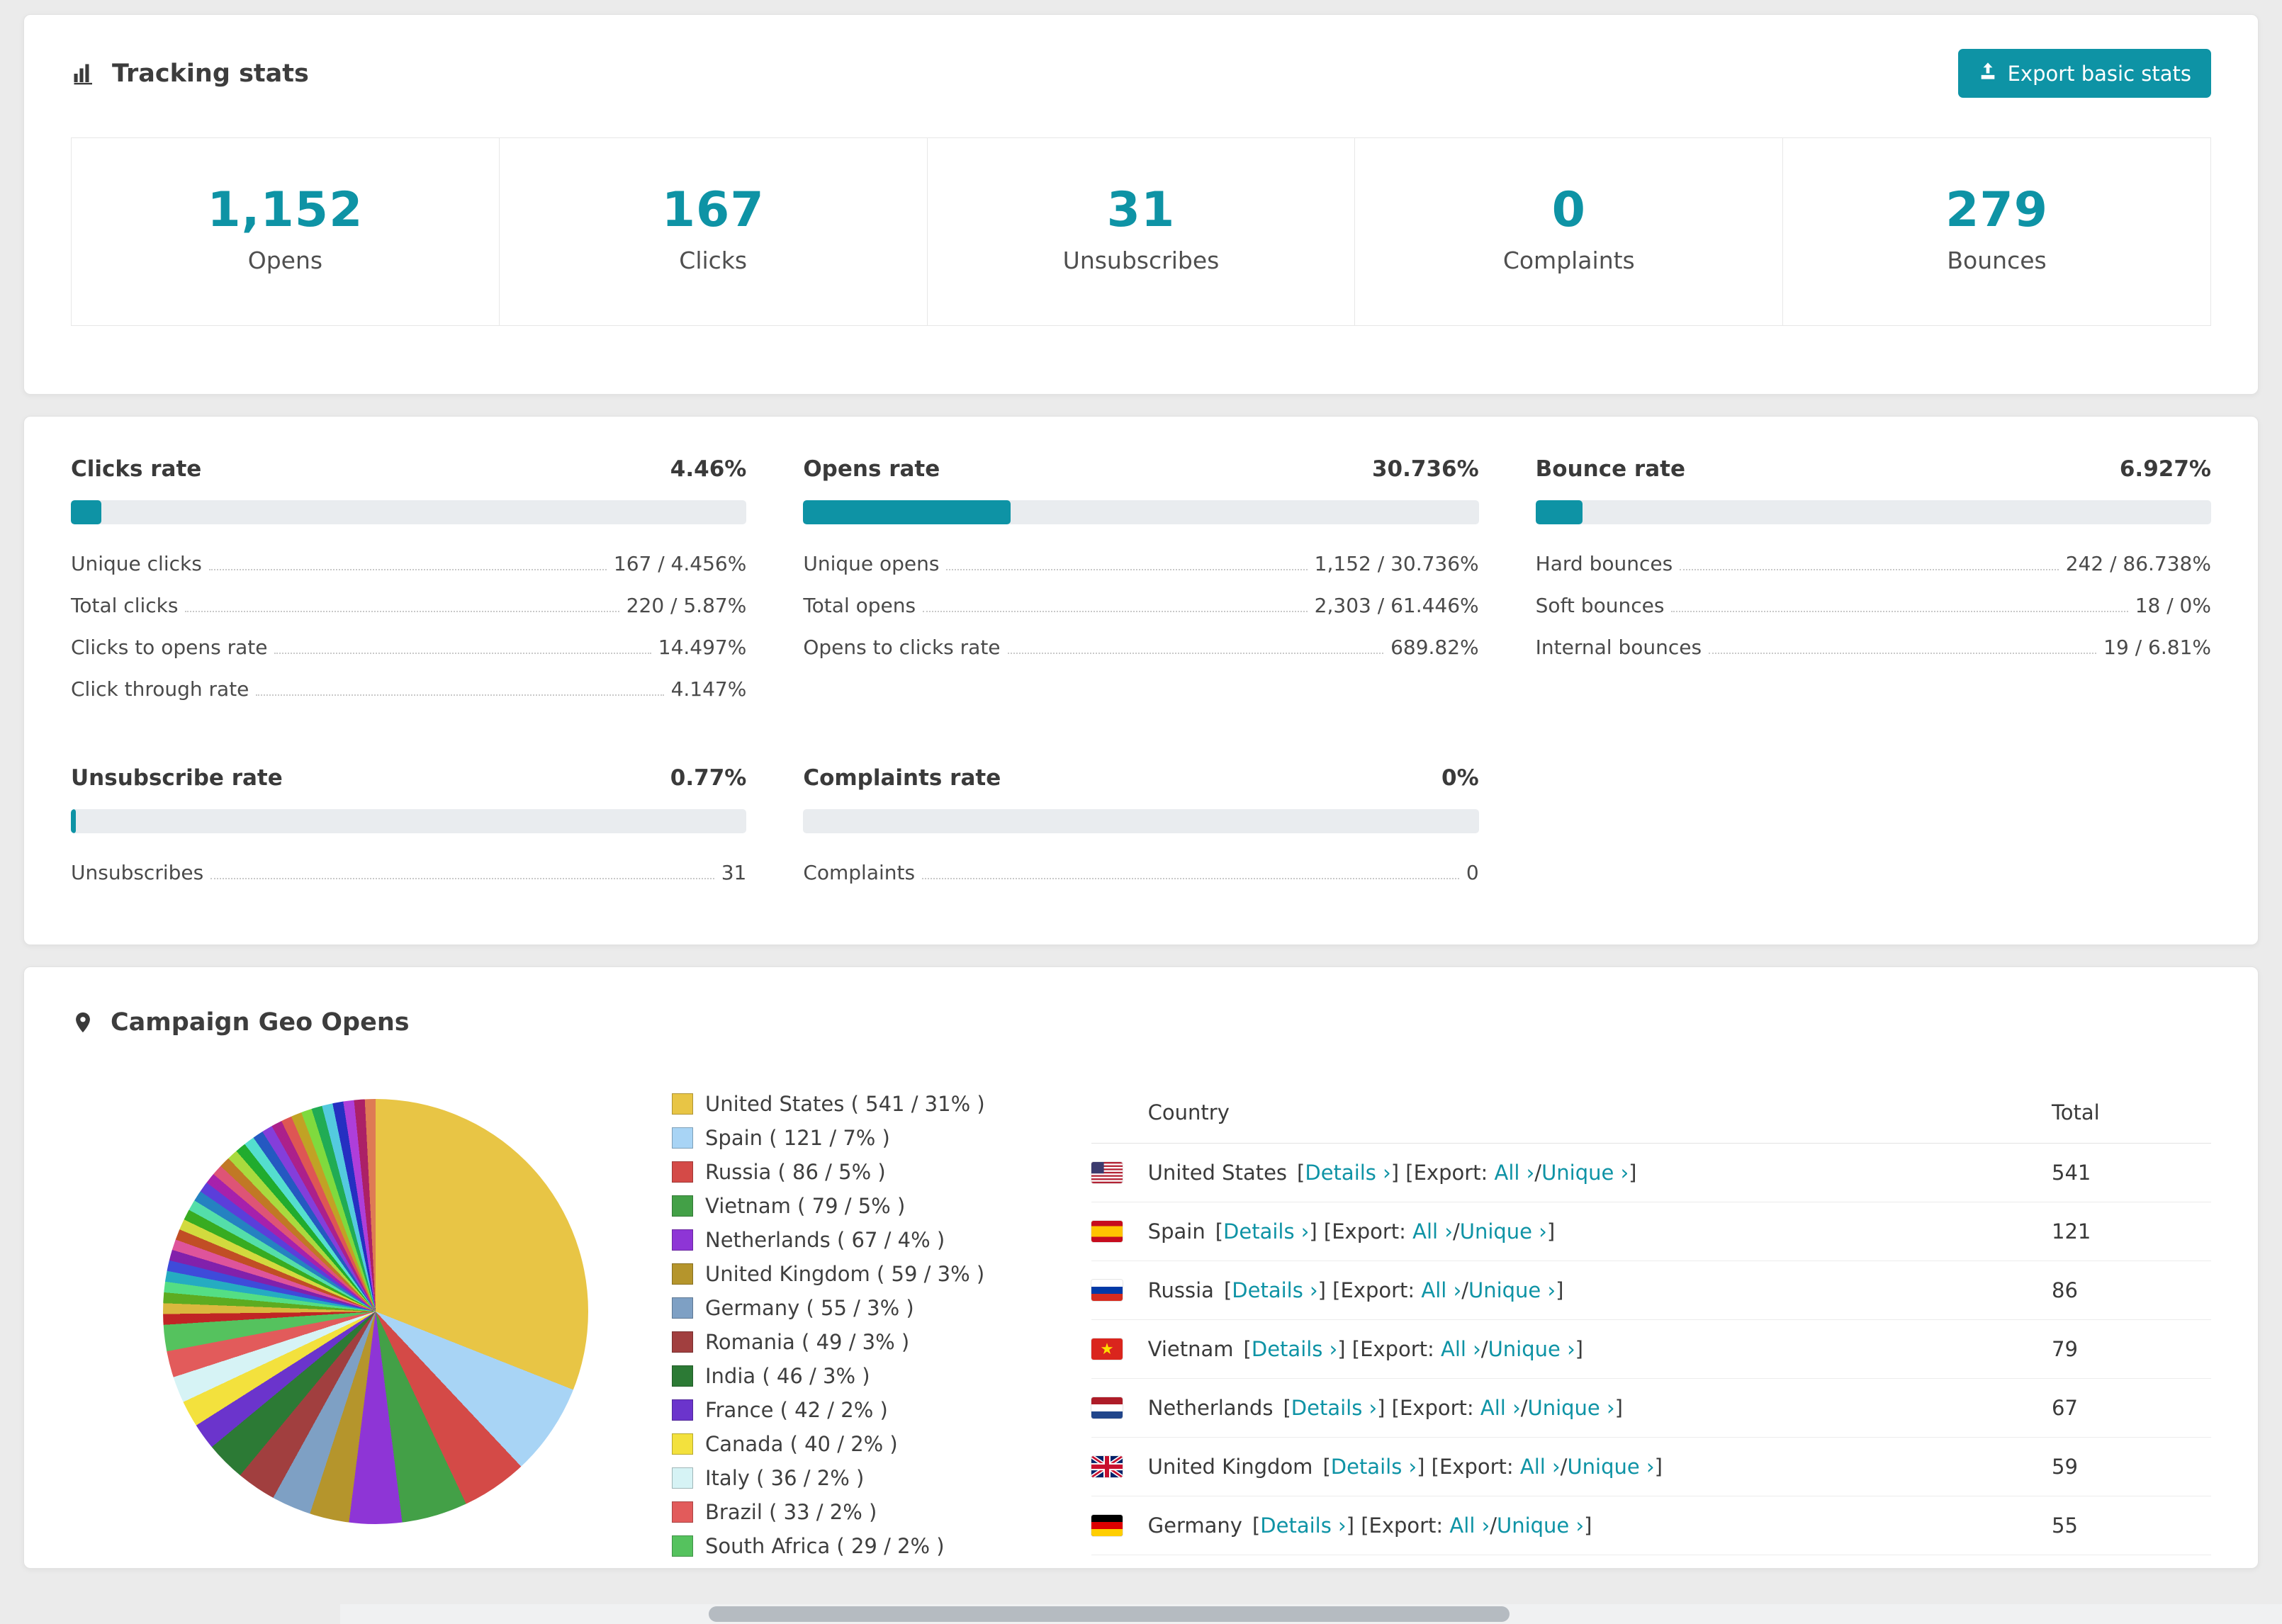 This screenshot has width=2282, height=1624. What do you see at coordinates (1460, 778) in the screenshot?
I see `rate-value: 0%` at bounding box center [1460, 778].